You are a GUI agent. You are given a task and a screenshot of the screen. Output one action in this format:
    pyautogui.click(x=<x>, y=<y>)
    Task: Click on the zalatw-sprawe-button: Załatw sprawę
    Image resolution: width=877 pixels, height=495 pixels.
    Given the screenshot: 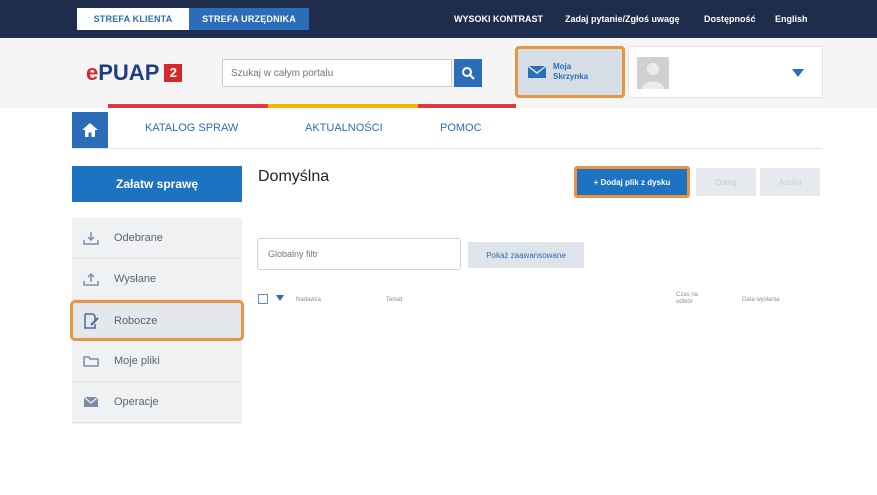 What is the action you would take?
    pyautogui.click(x=157, y=184)
    